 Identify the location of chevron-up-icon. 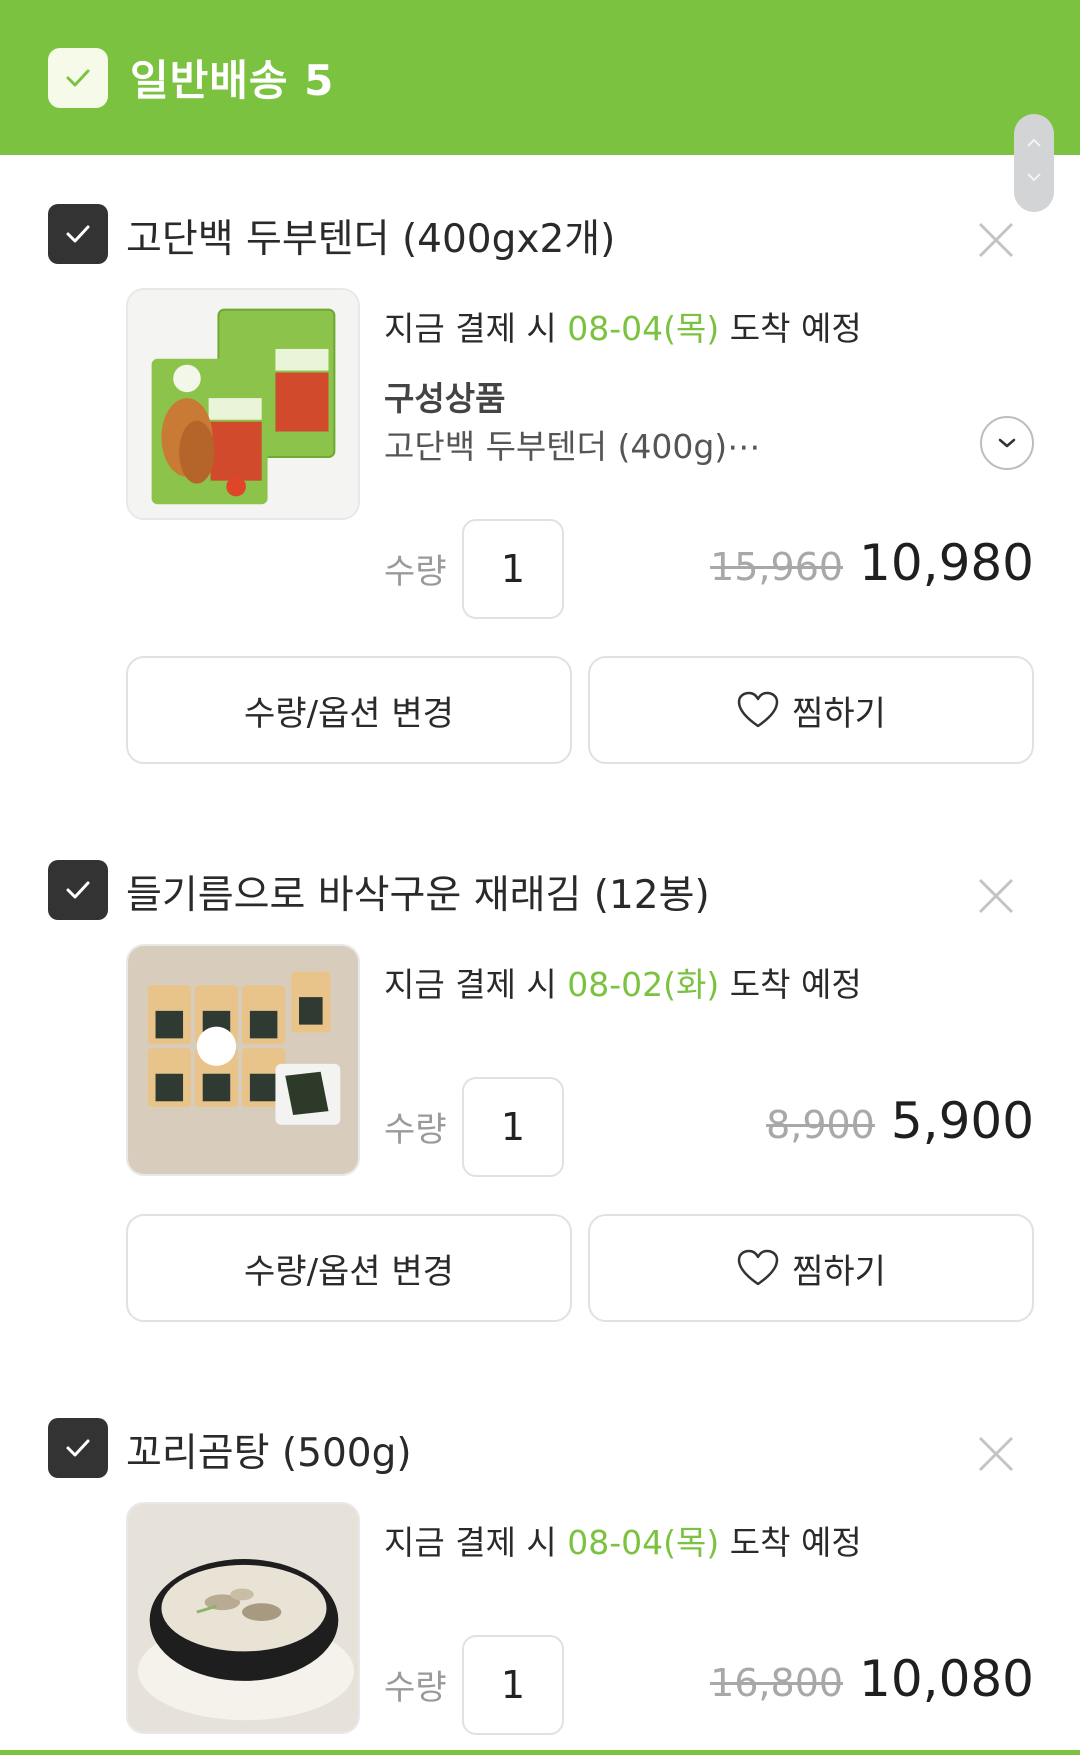
(1034, 143).